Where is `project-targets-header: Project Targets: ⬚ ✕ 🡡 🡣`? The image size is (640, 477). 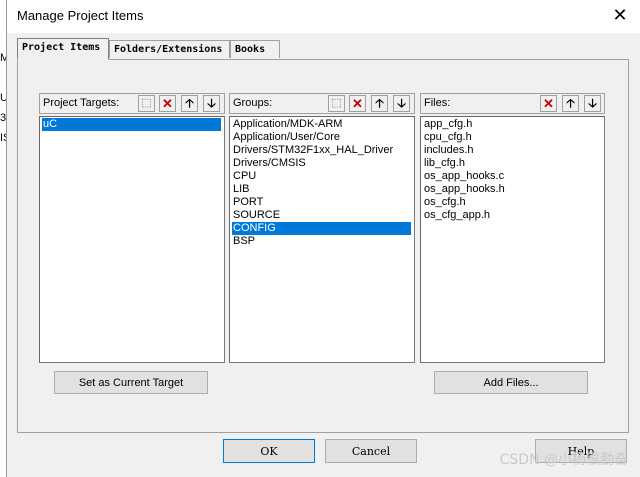 project-targets-header: Project Targets: ⬚ ✕ 🡡 🡣 is located at coordinates (132, 103).